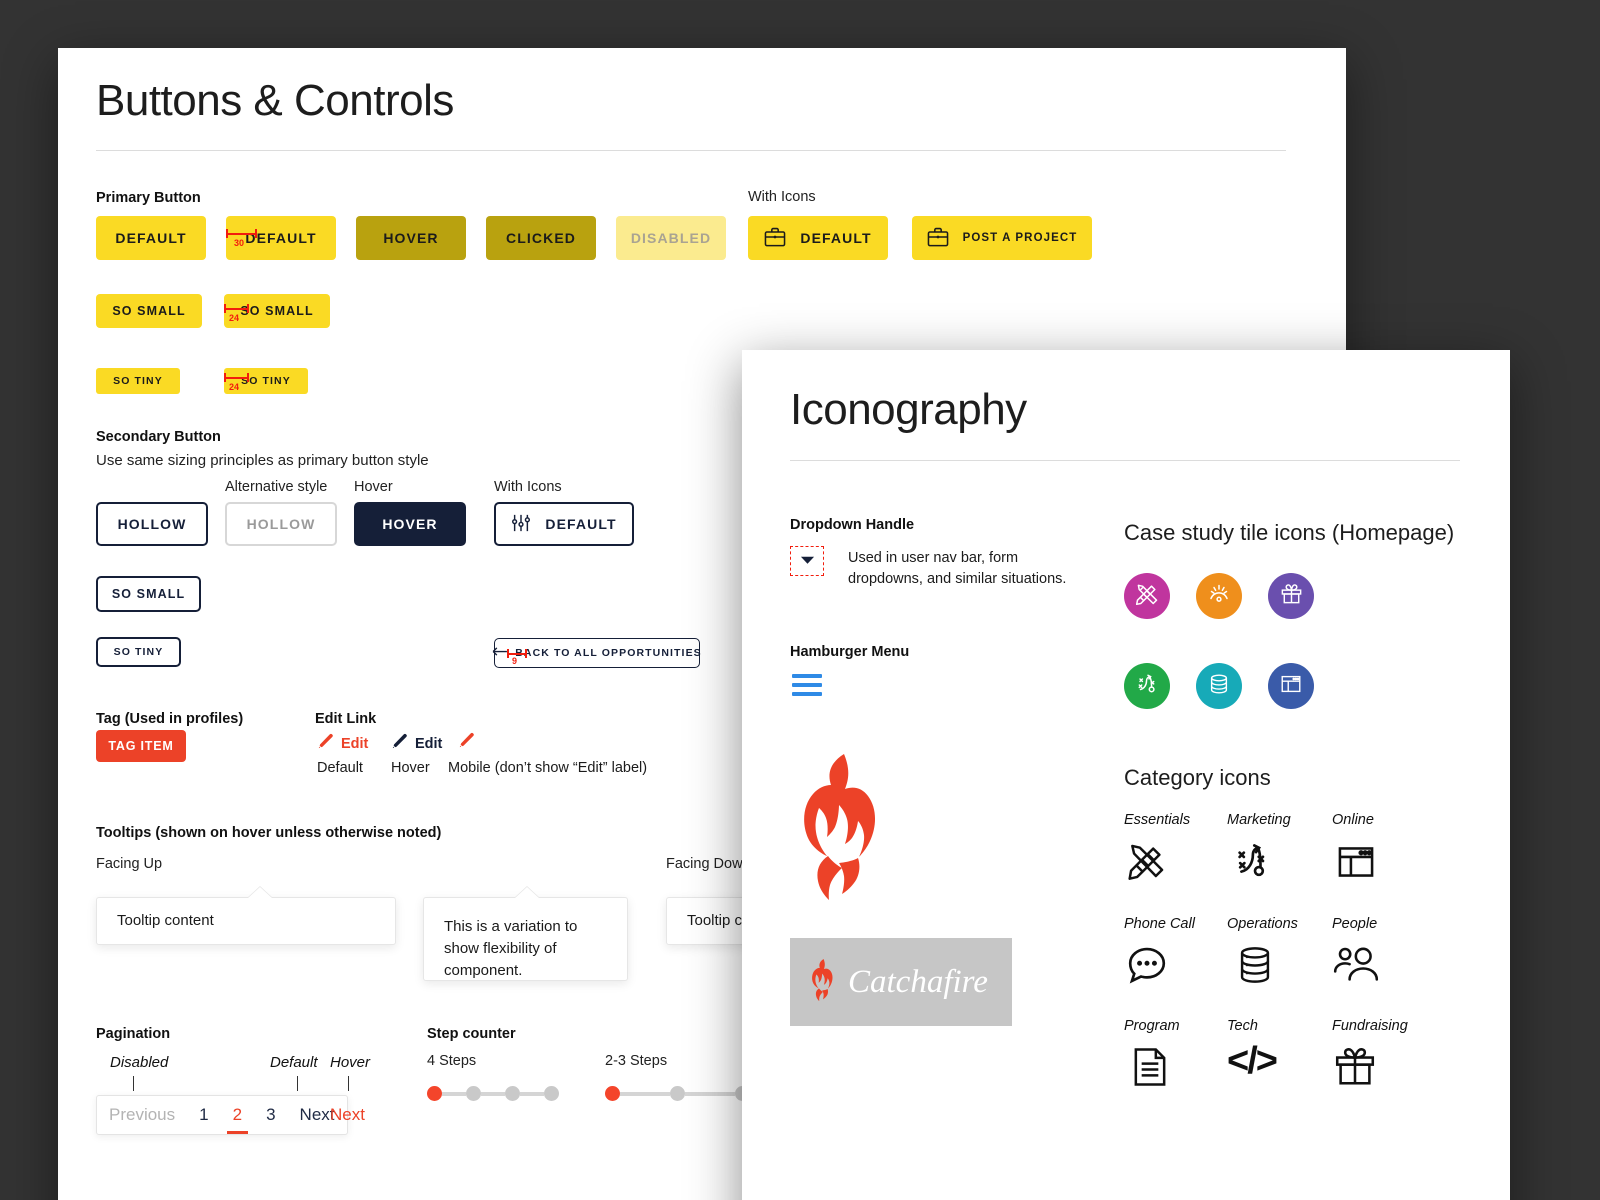 The height and width of the screenshot is (1200, 1600). Describe the element at coordinates (1262, 924) in the screenshot. I see `category-label-operations: Operations` at that location.